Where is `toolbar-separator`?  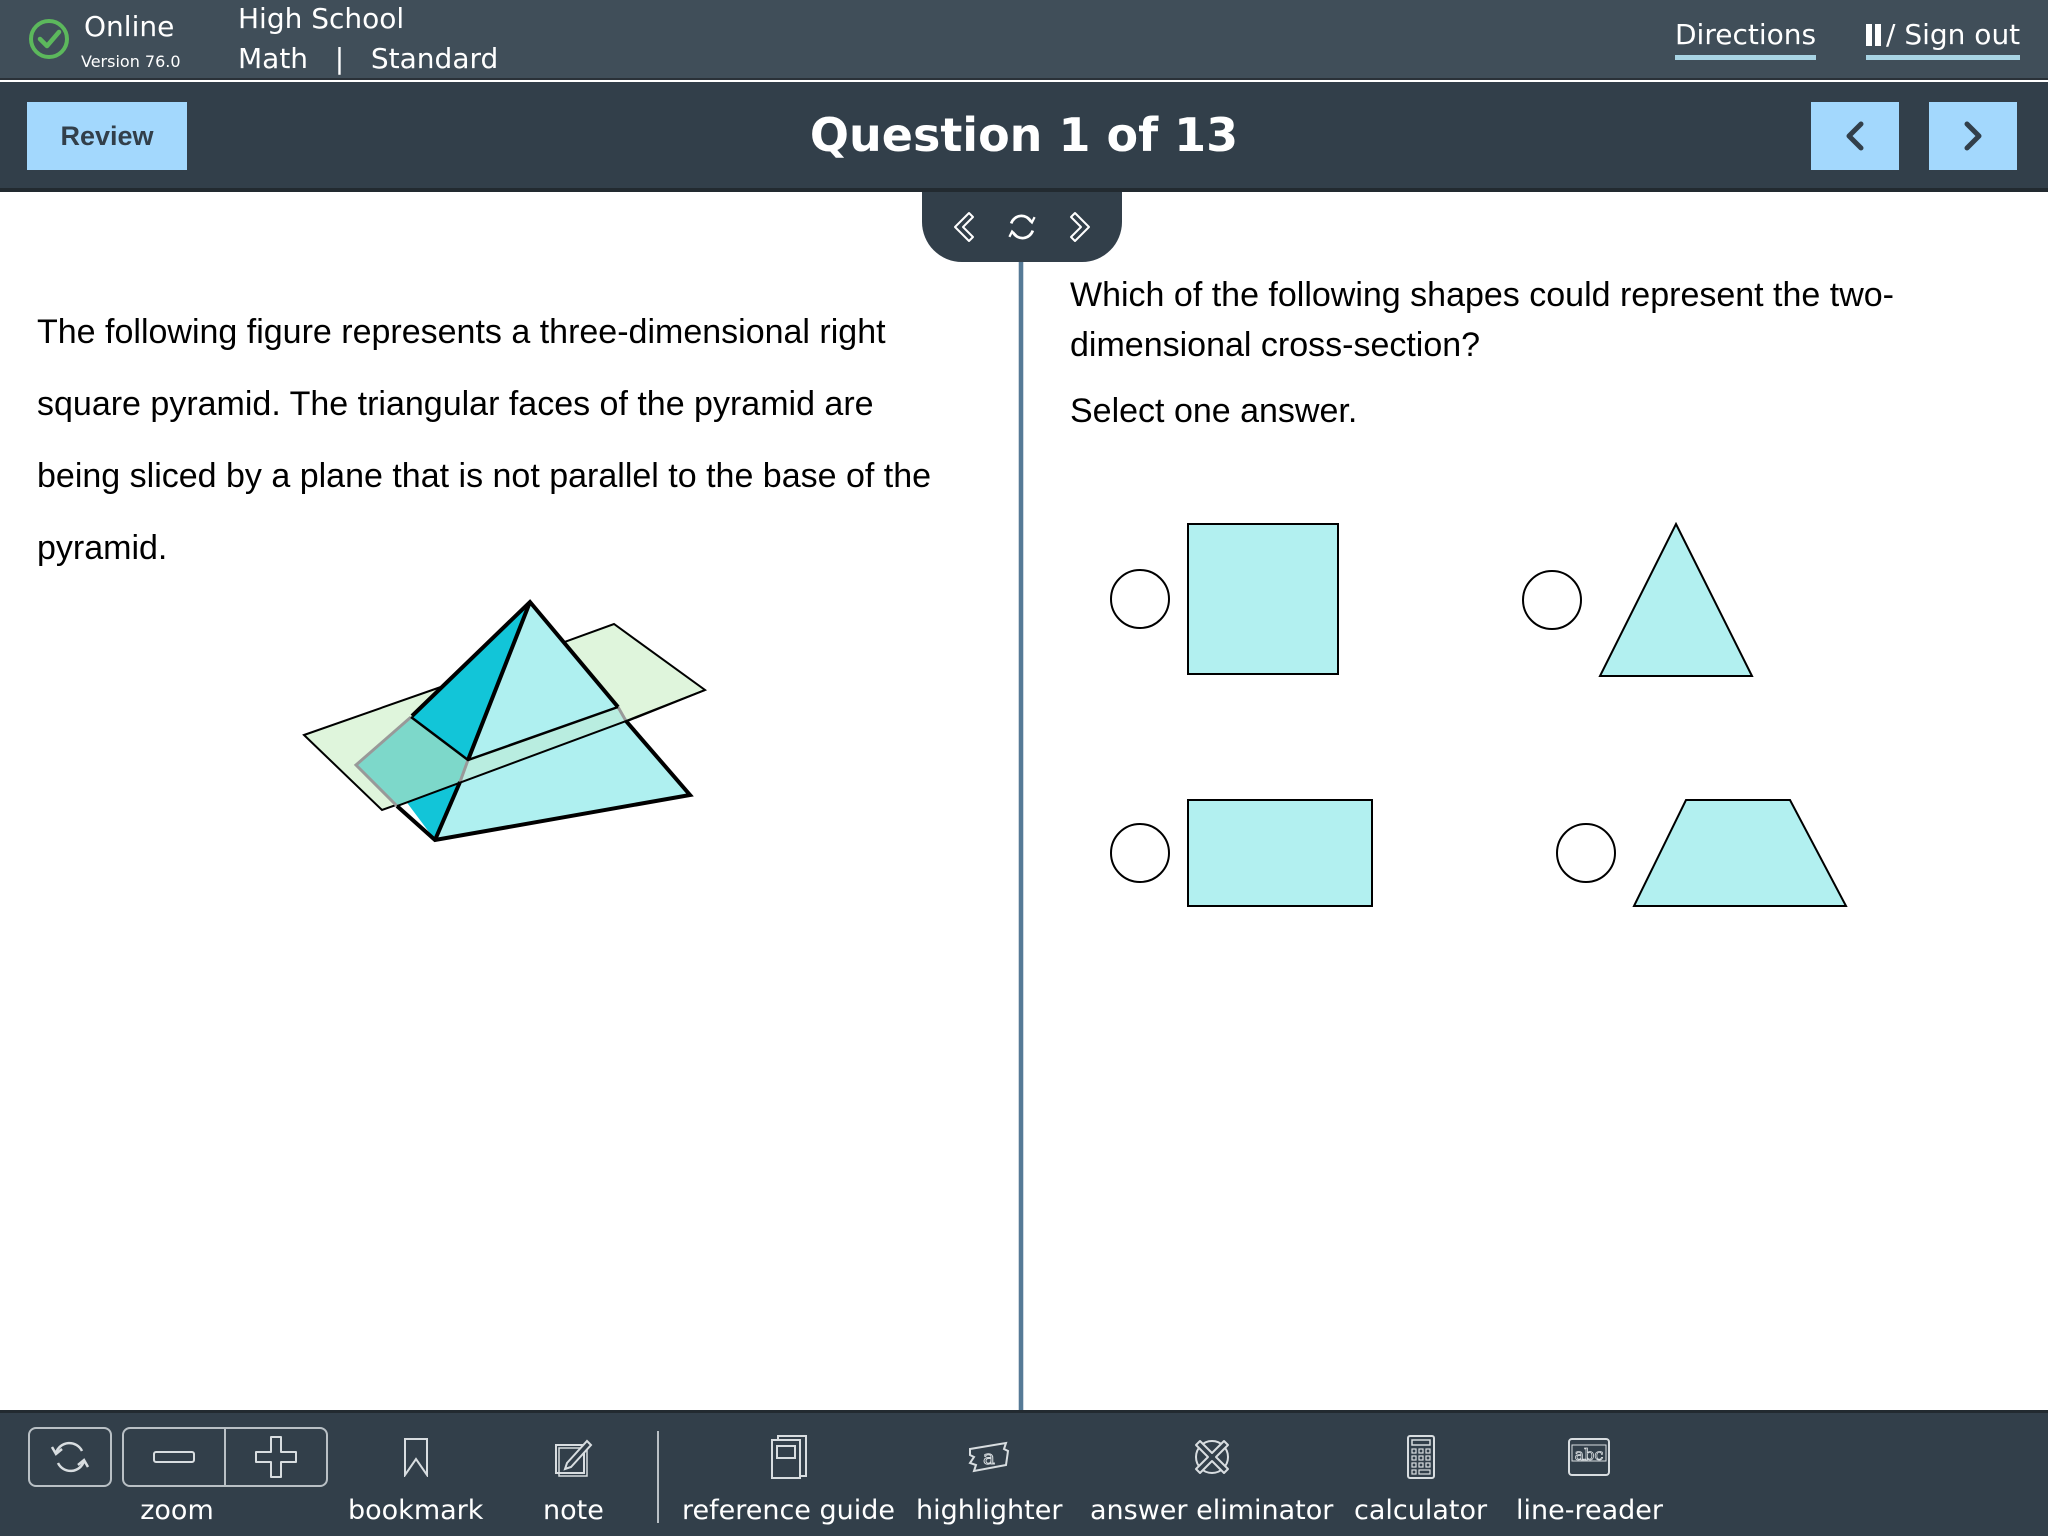 toolbar-separator is located at coordinates (658, 1477).